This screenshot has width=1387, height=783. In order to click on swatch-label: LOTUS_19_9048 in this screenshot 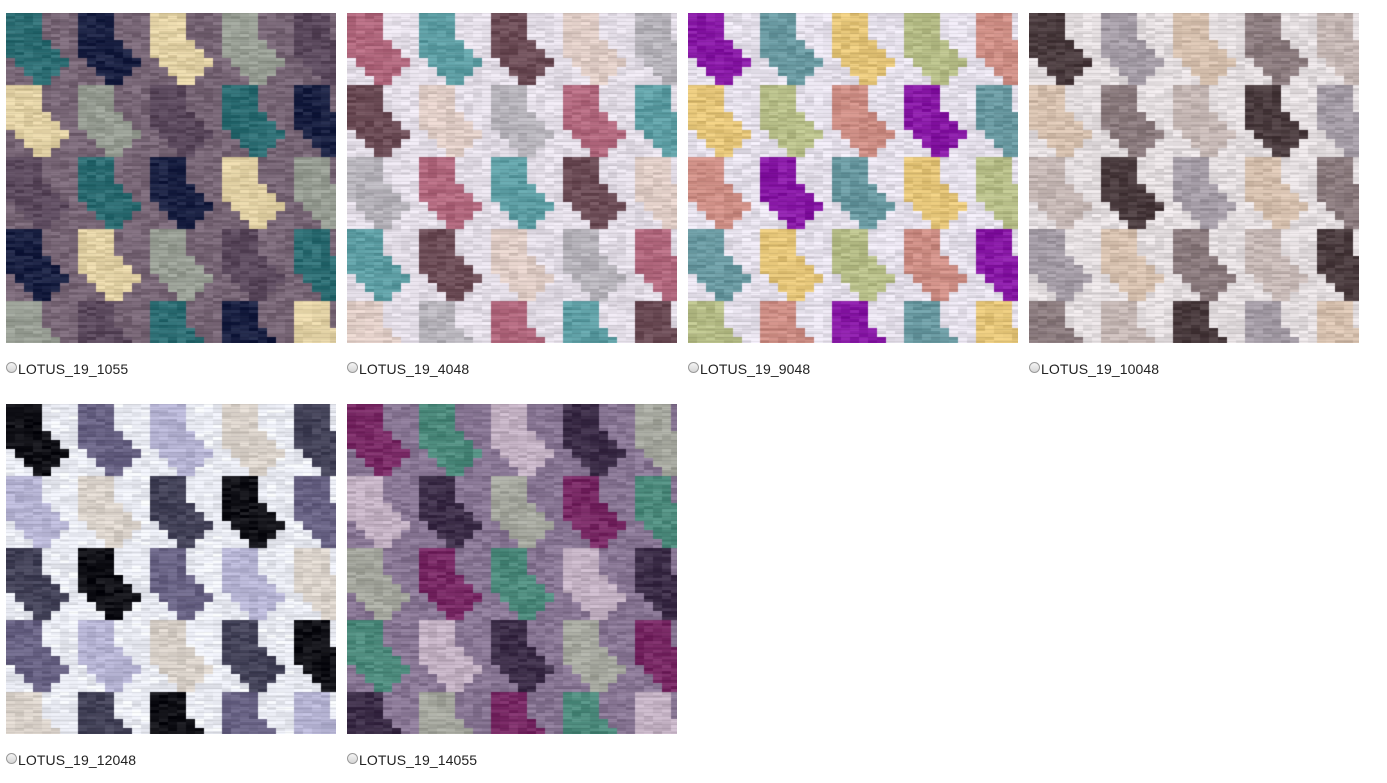, I will do `click(755, 369)`.